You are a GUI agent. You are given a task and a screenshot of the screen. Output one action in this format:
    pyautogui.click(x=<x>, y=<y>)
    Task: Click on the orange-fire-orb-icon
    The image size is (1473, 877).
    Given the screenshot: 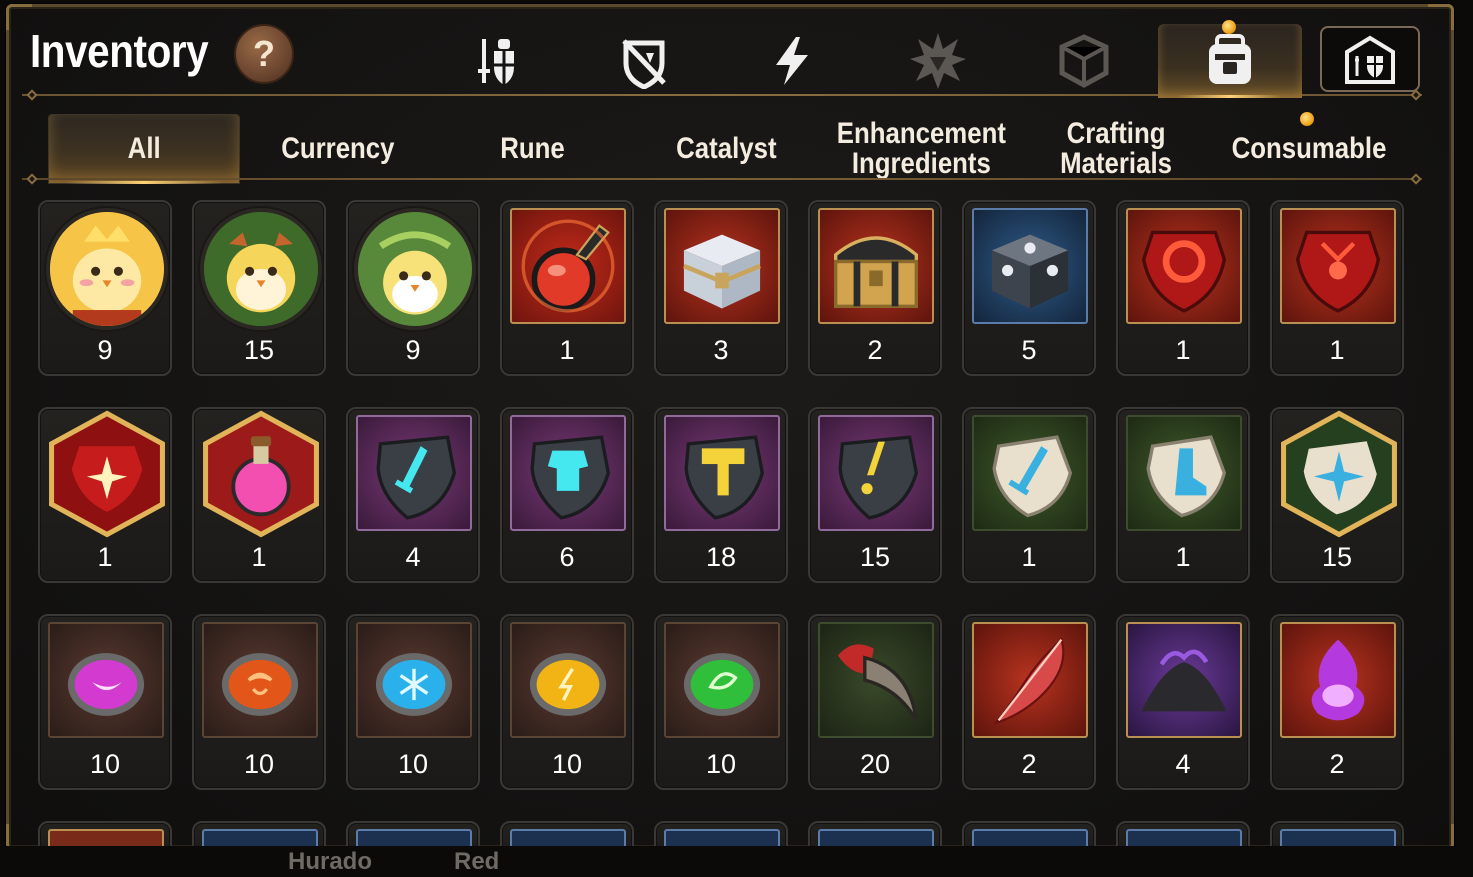 What is the action you would take?
    pyautogui.click(x=260, y=684)
    